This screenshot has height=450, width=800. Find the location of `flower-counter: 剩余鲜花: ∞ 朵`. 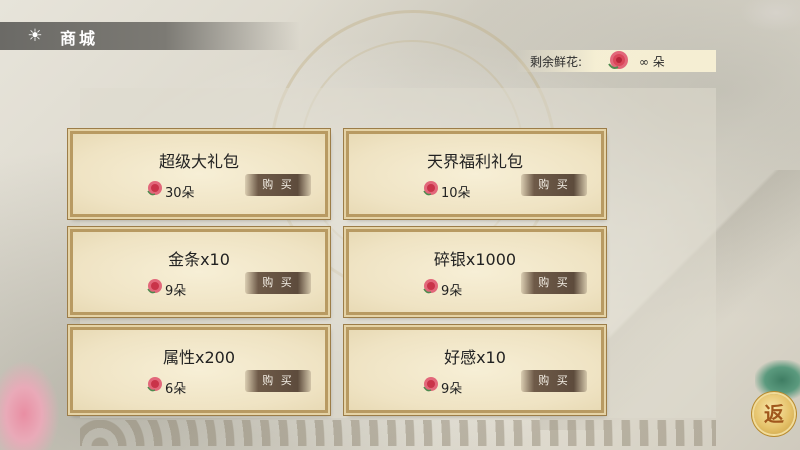

flower-counter: 剩余鲜花: ∞ 朵 is located at coordinates (616, 61).